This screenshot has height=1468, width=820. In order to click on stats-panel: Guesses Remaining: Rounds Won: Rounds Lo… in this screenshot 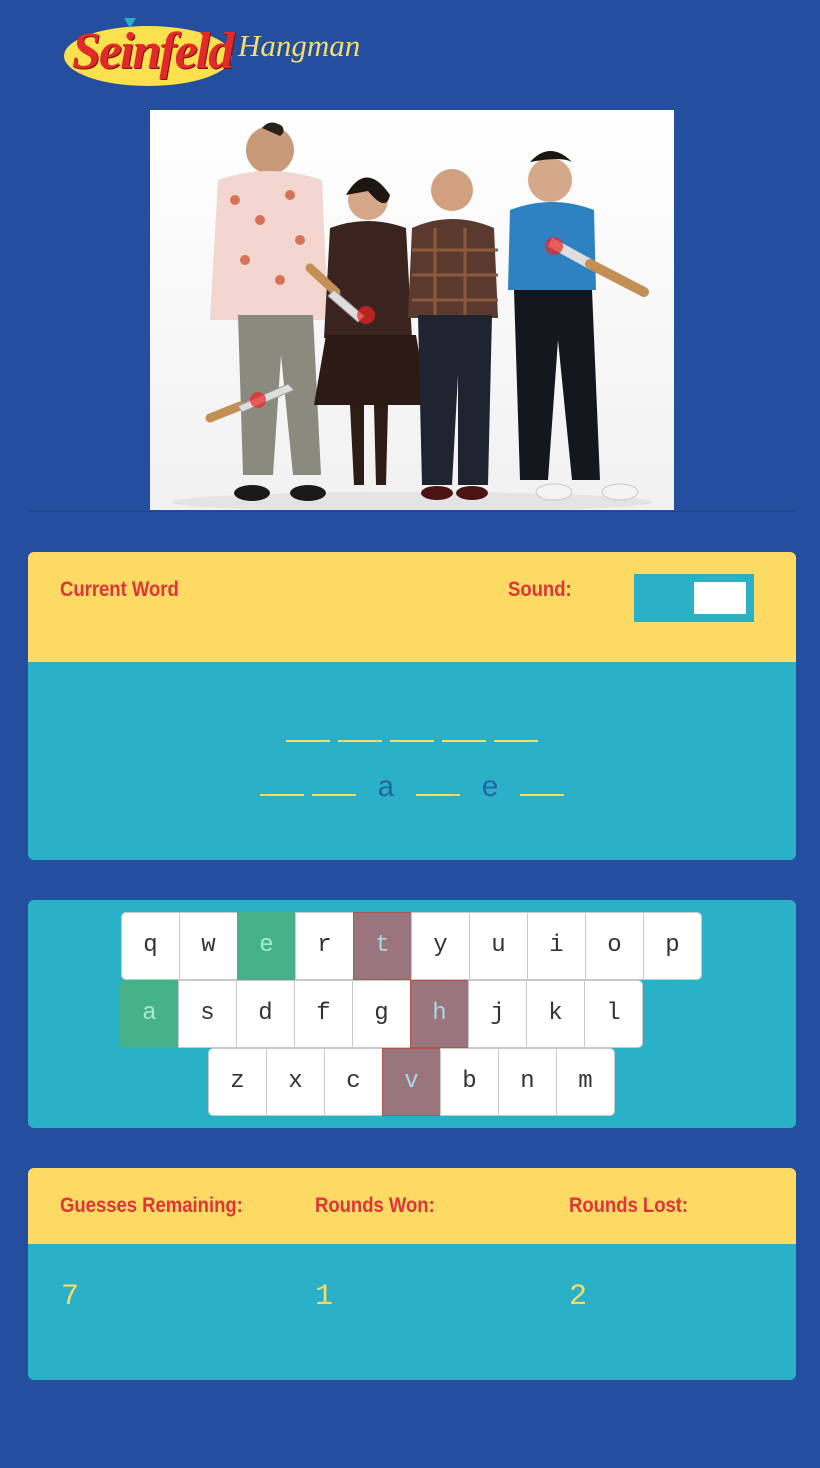, I will do `click(412, 1274)`.